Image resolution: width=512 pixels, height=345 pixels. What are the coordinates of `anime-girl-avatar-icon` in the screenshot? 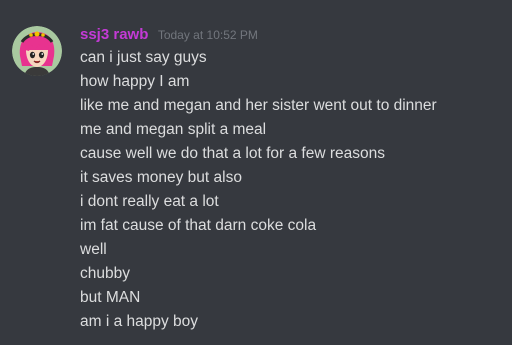 It's located at (37, 51).